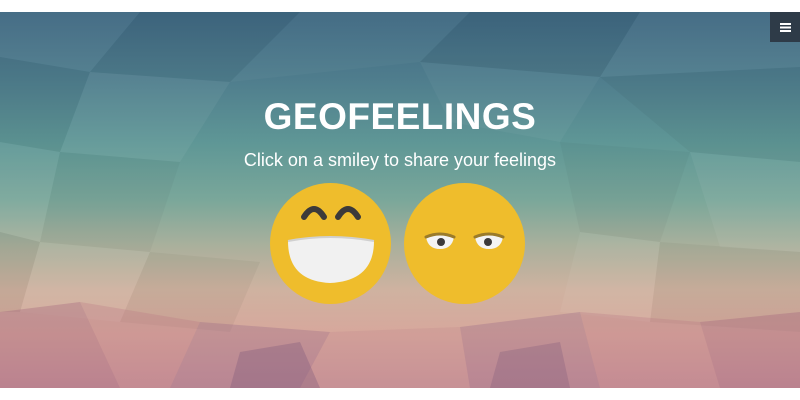 Image resolution: width=800 pixels, height=400 pixels. I want to click on sad-smiley-button, so click(464, 243).